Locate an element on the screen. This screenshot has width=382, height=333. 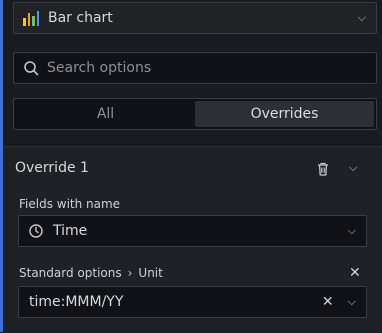
override-title: Override 1 is located at coordinates (52, 168).